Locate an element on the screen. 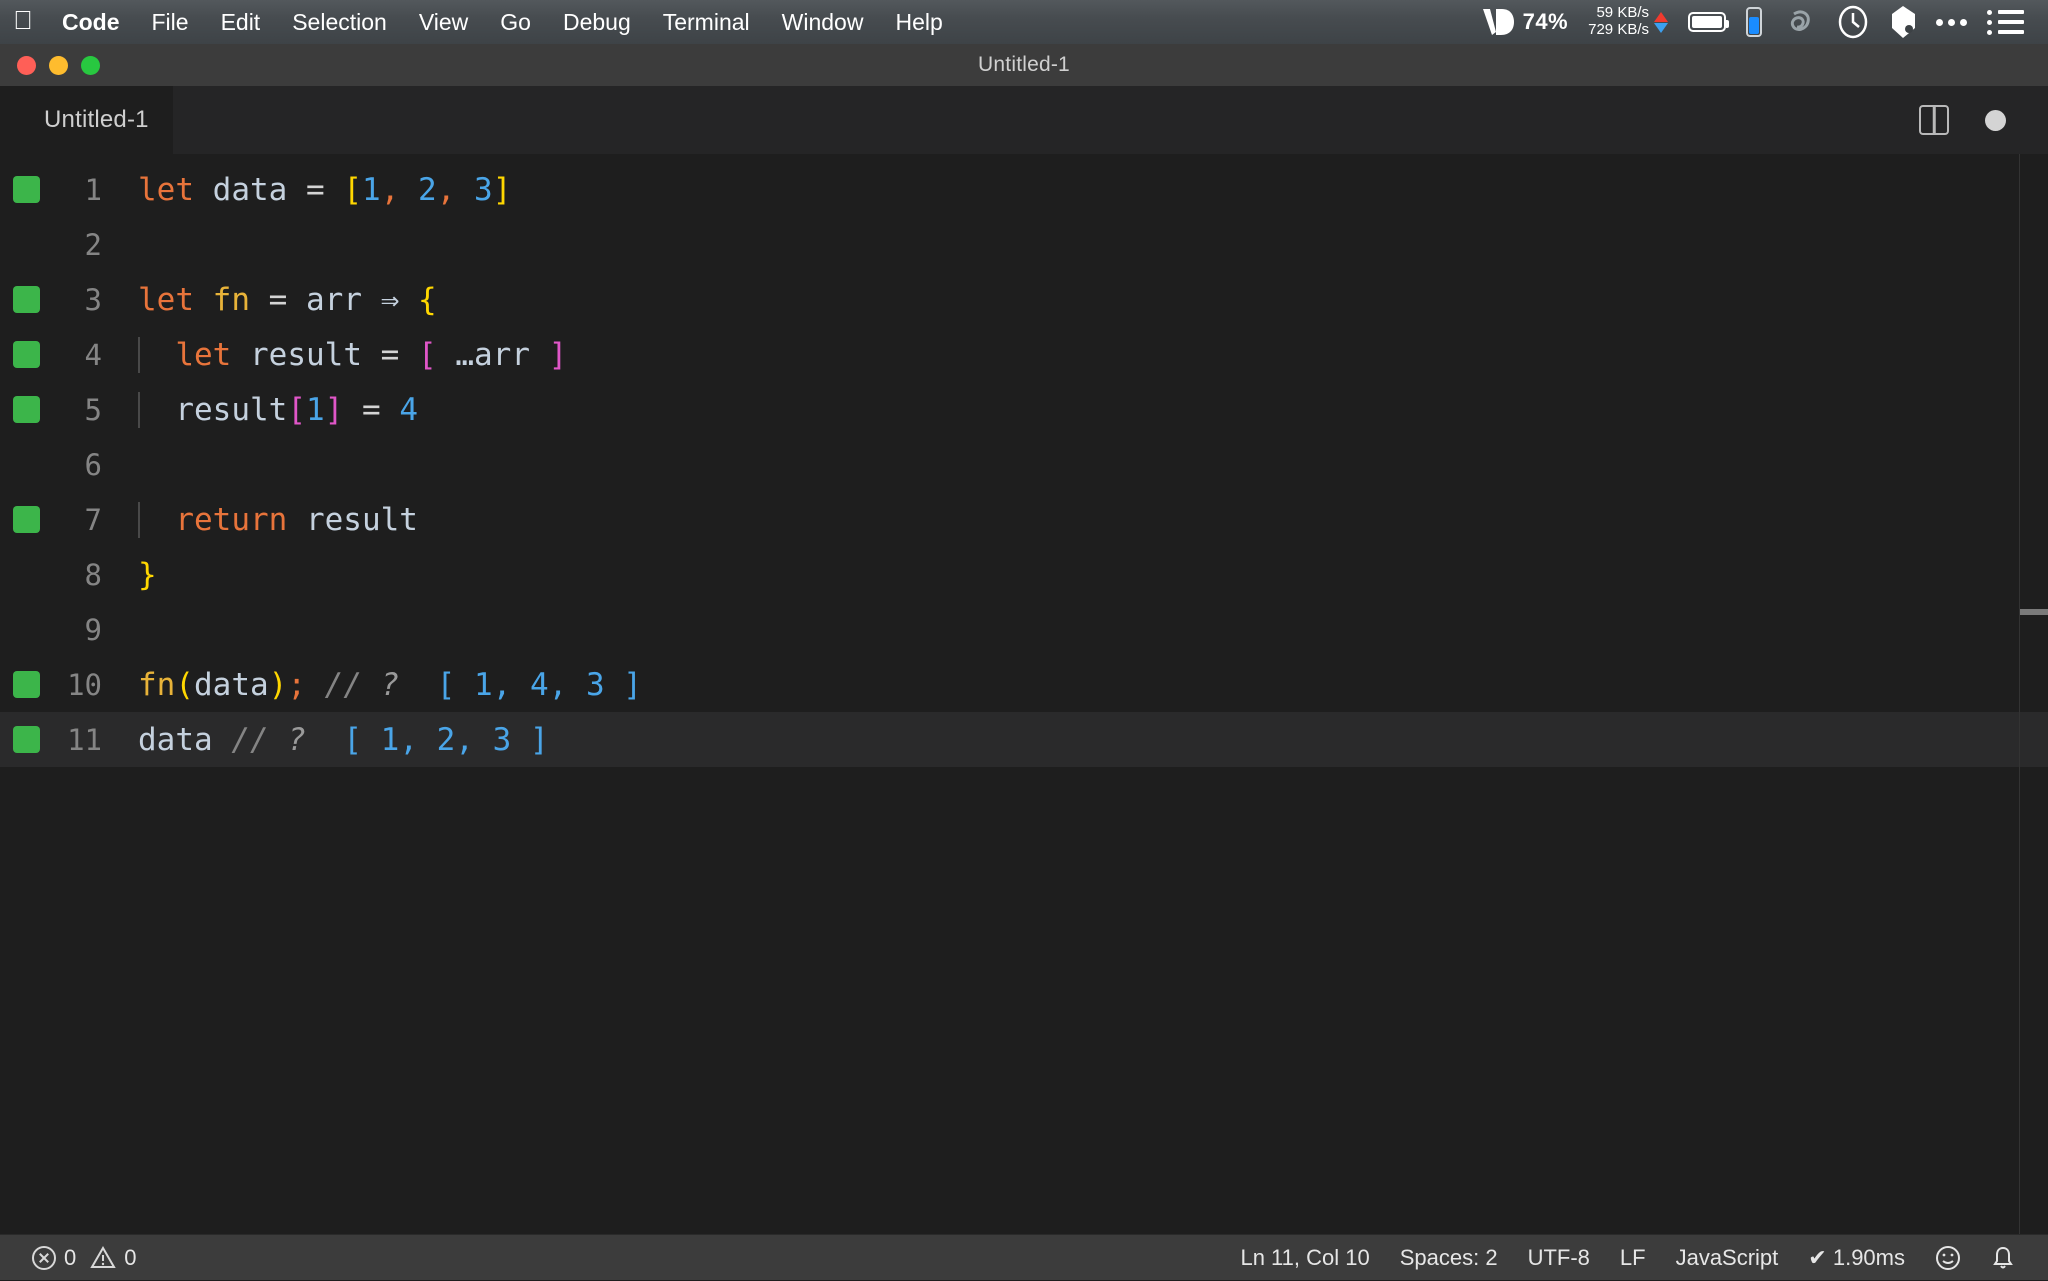  code-token: ? is located at coordinates (390, 684).